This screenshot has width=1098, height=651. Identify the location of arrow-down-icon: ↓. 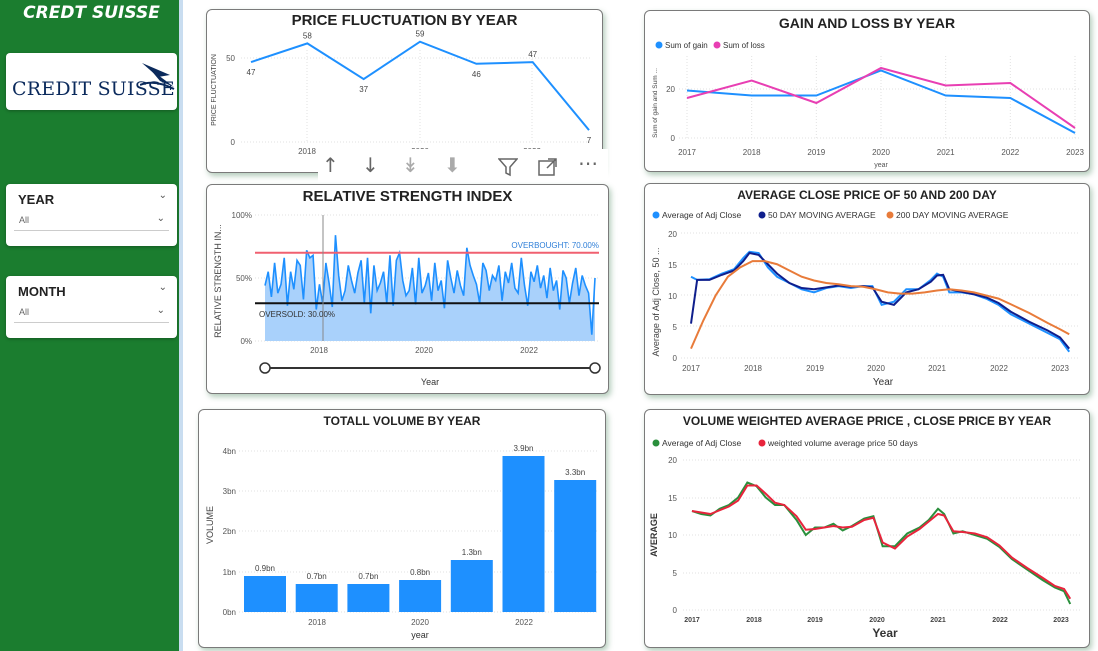
(370, 165).